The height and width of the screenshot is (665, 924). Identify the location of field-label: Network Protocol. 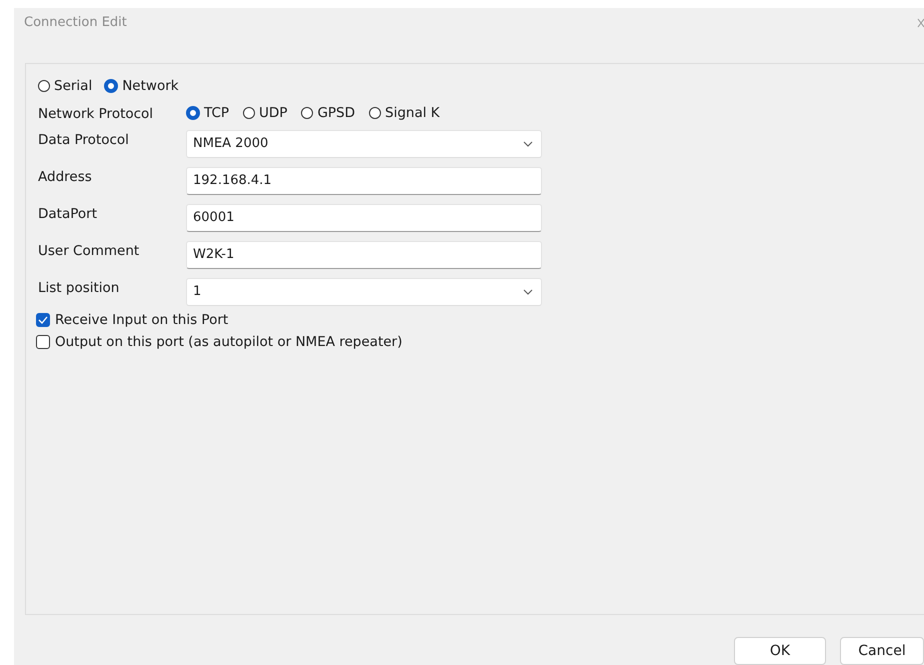
(96, 113).